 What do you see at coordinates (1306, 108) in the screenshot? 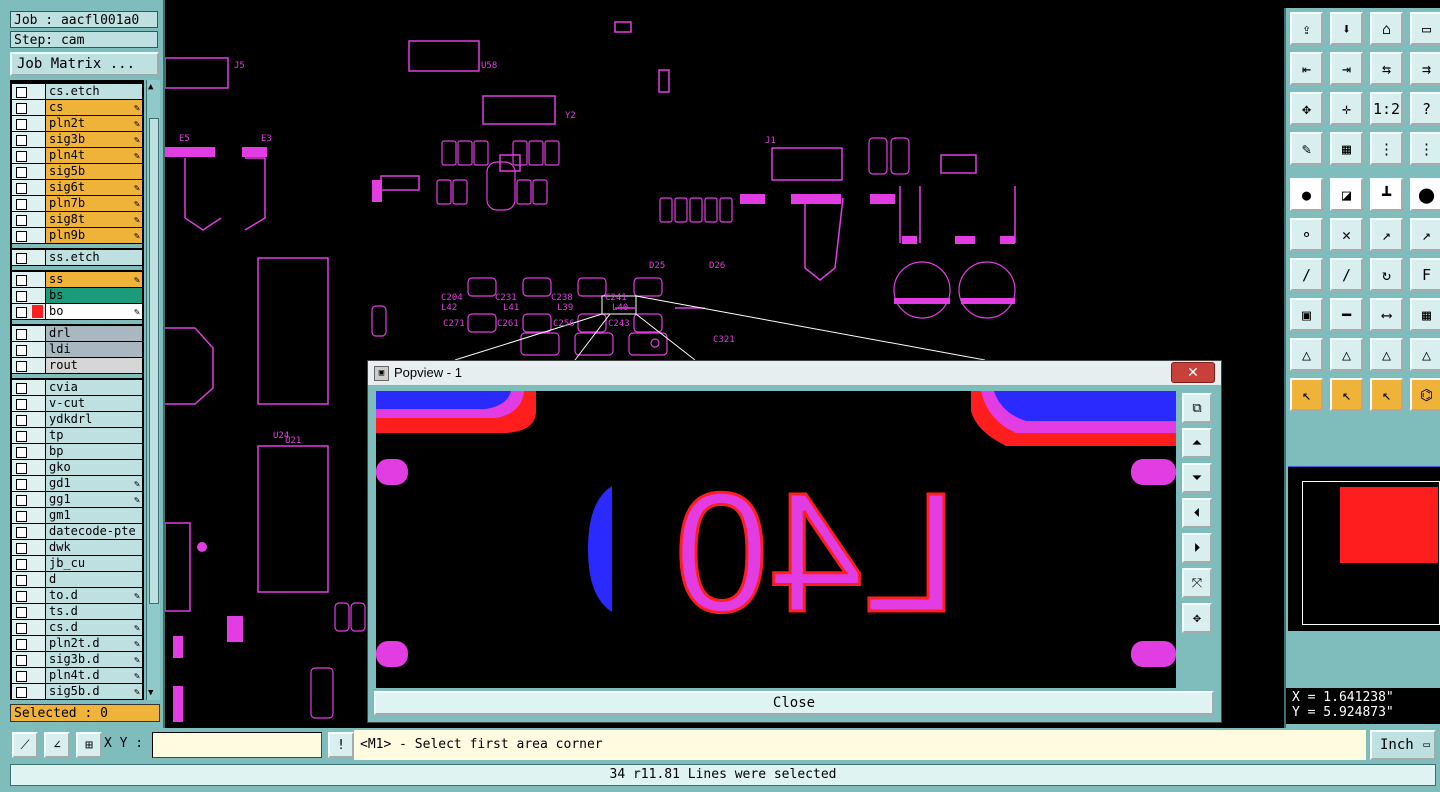
I see `fit-icon: ✥` at bounding box center [1306, 108].